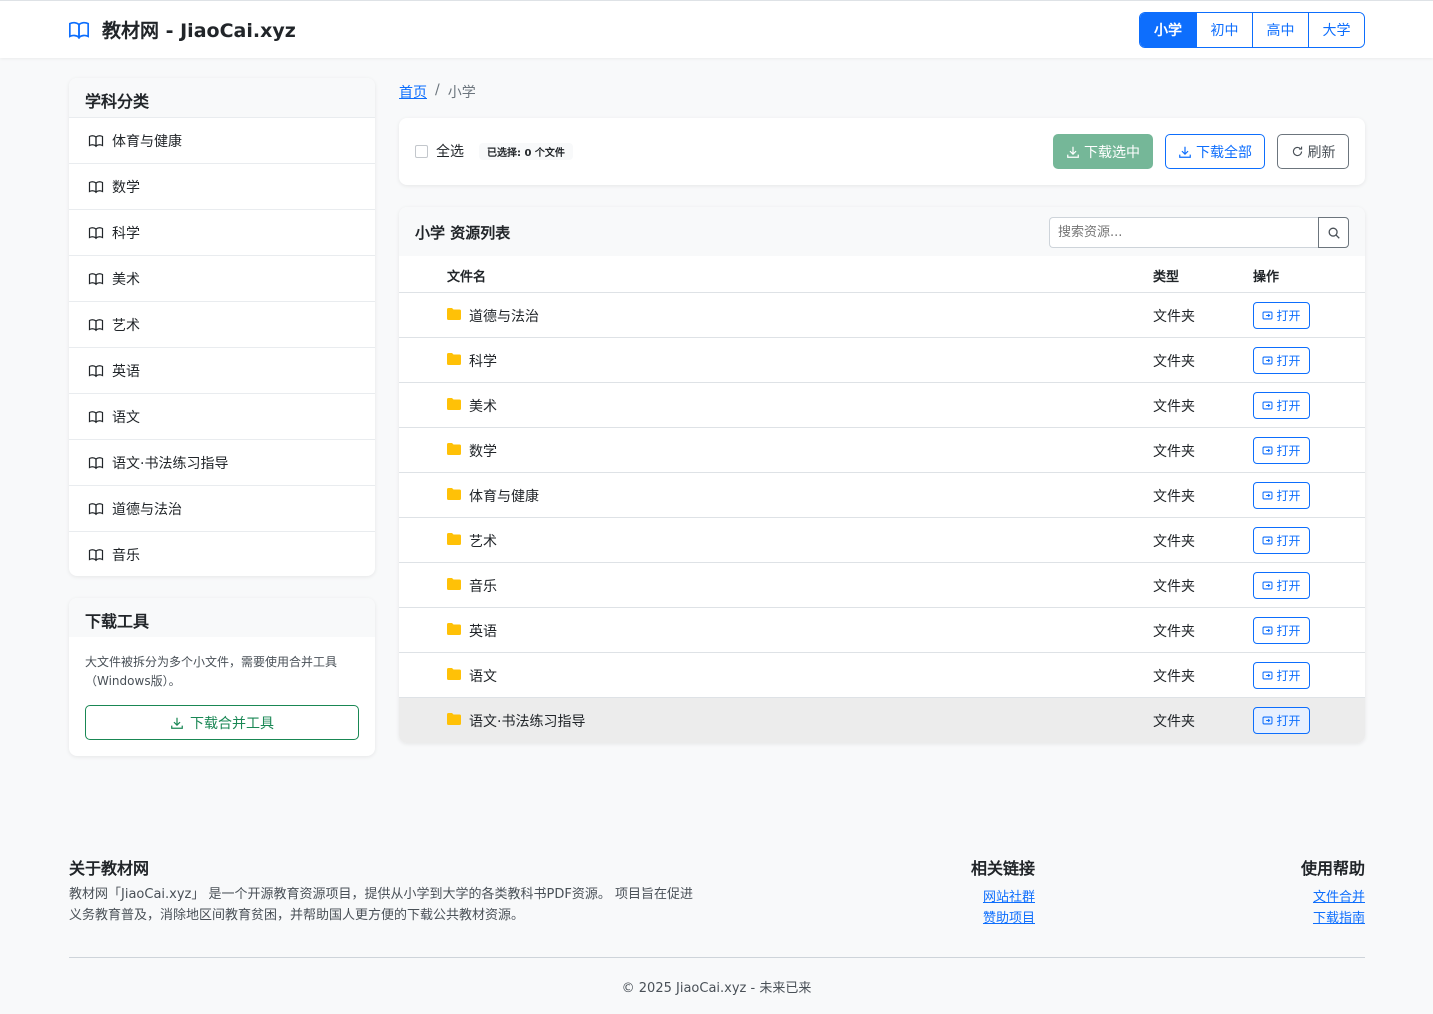 Image resolution: width=1433 pixels, height=1014 pixels. What do you see at coordinates (1168, 30) in the screenshot?
I see `level-button-primary: 小学` at bounding box center [1168, 30].